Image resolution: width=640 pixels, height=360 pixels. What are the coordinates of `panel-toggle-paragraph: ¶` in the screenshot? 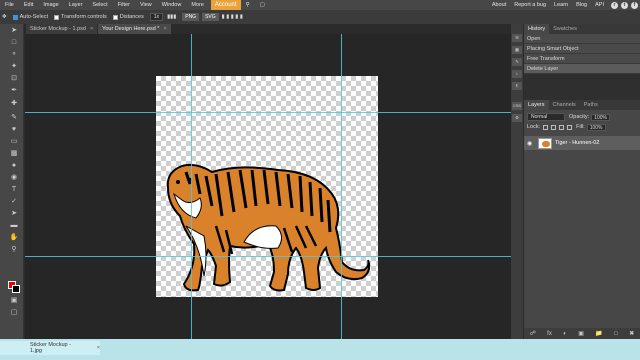 It's located at (517, 86).